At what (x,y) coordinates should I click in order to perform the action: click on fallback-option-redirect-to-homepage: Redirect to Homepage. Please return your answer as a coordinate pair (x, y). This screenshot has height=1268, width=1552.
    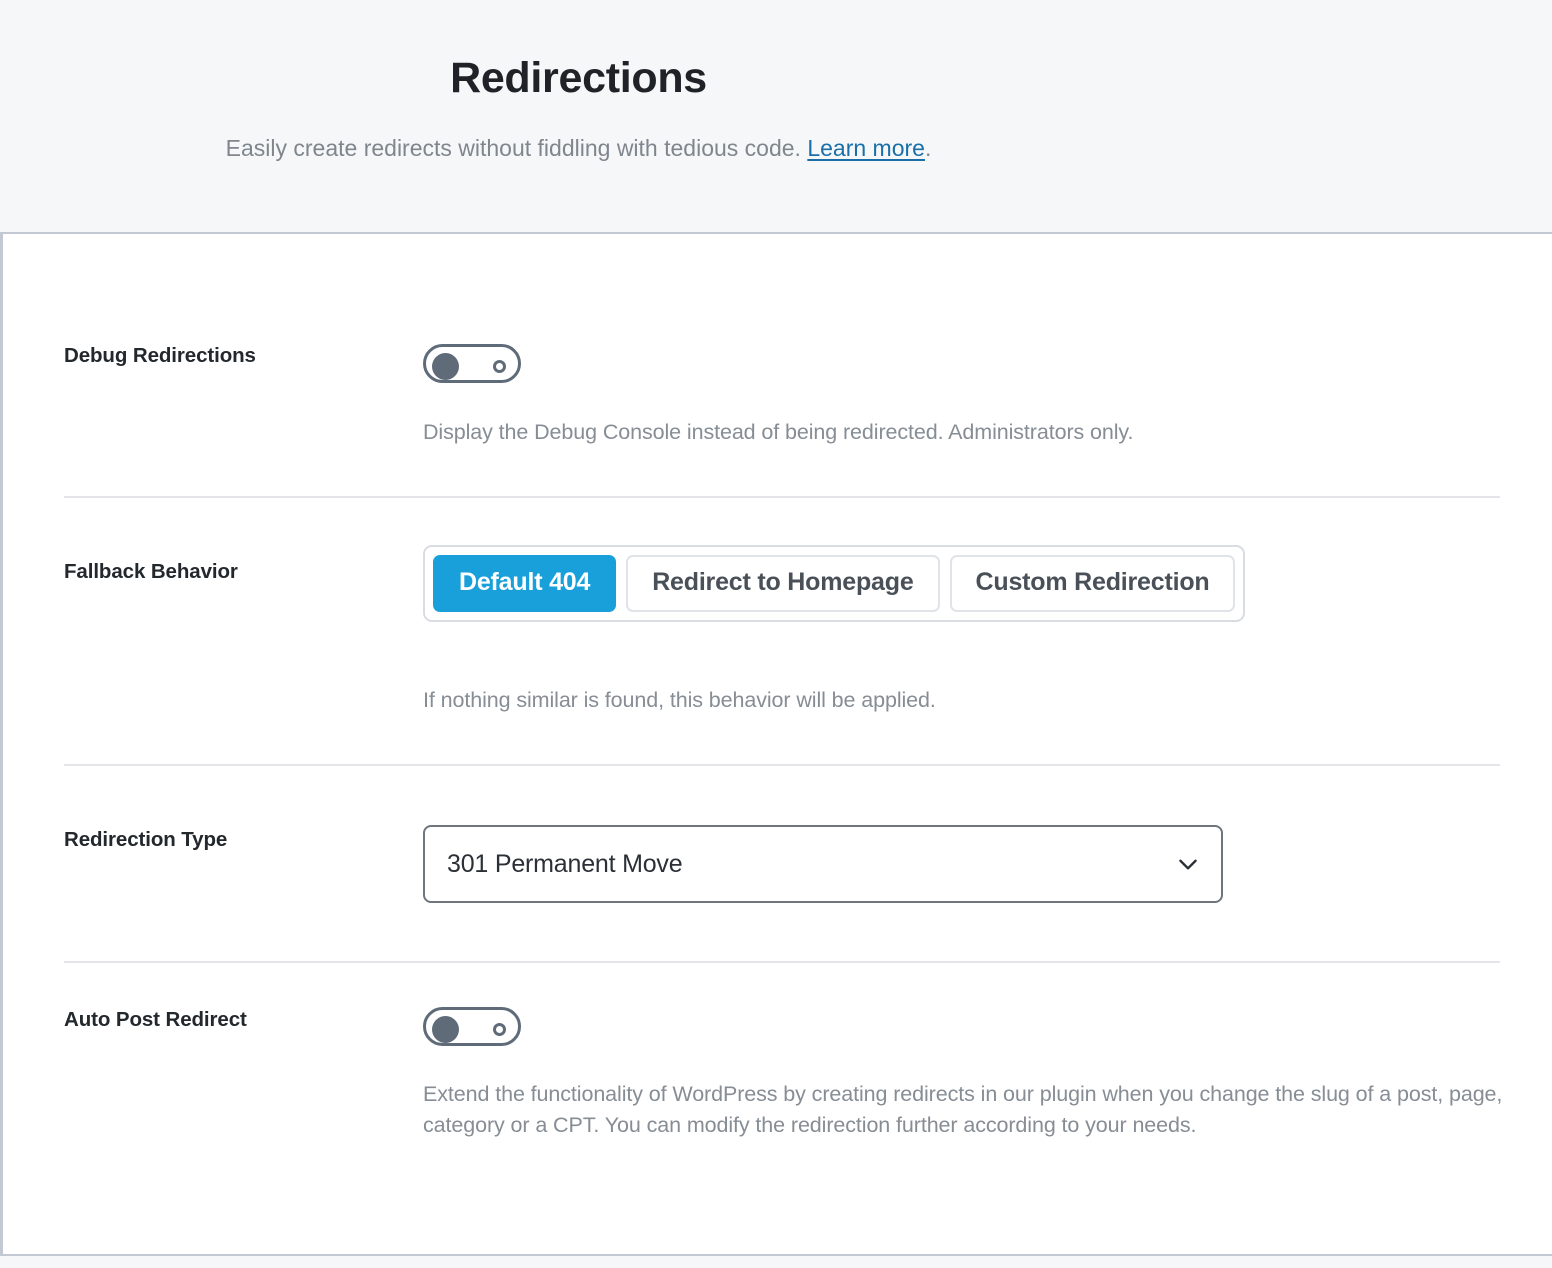
    Looking at the image, I should click on (783, 583).